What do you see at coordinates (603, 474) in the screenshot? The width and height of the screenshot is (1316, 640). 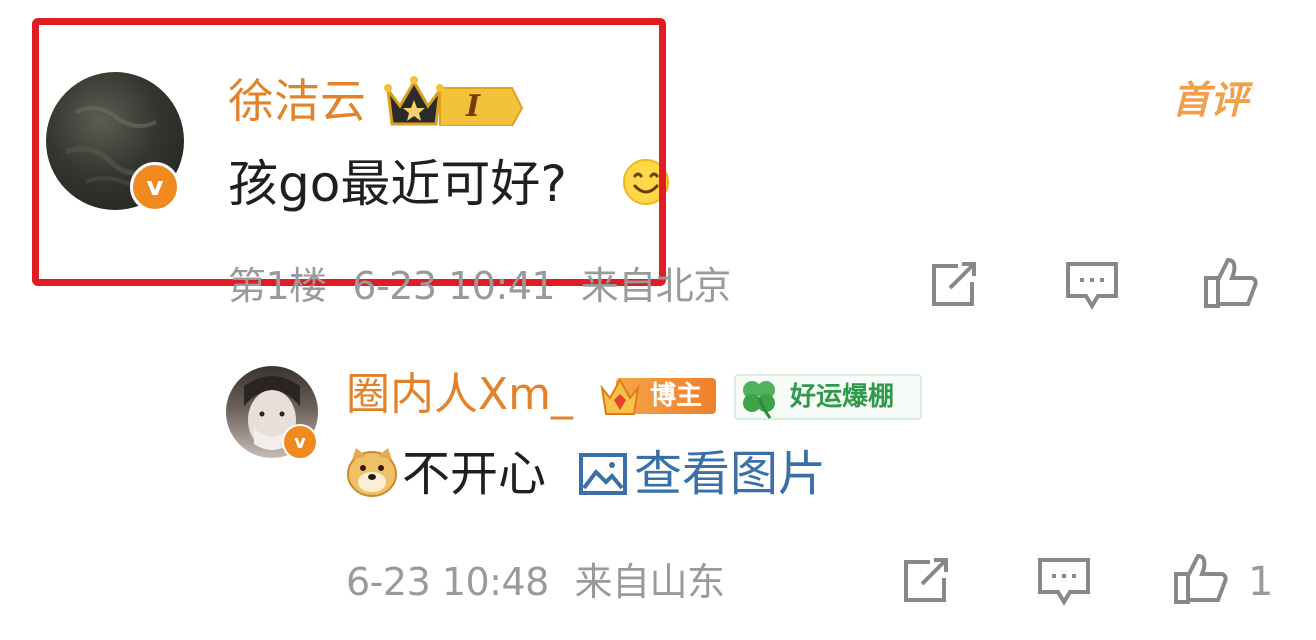 I see `image-icon` at bounding box center [603, 474].